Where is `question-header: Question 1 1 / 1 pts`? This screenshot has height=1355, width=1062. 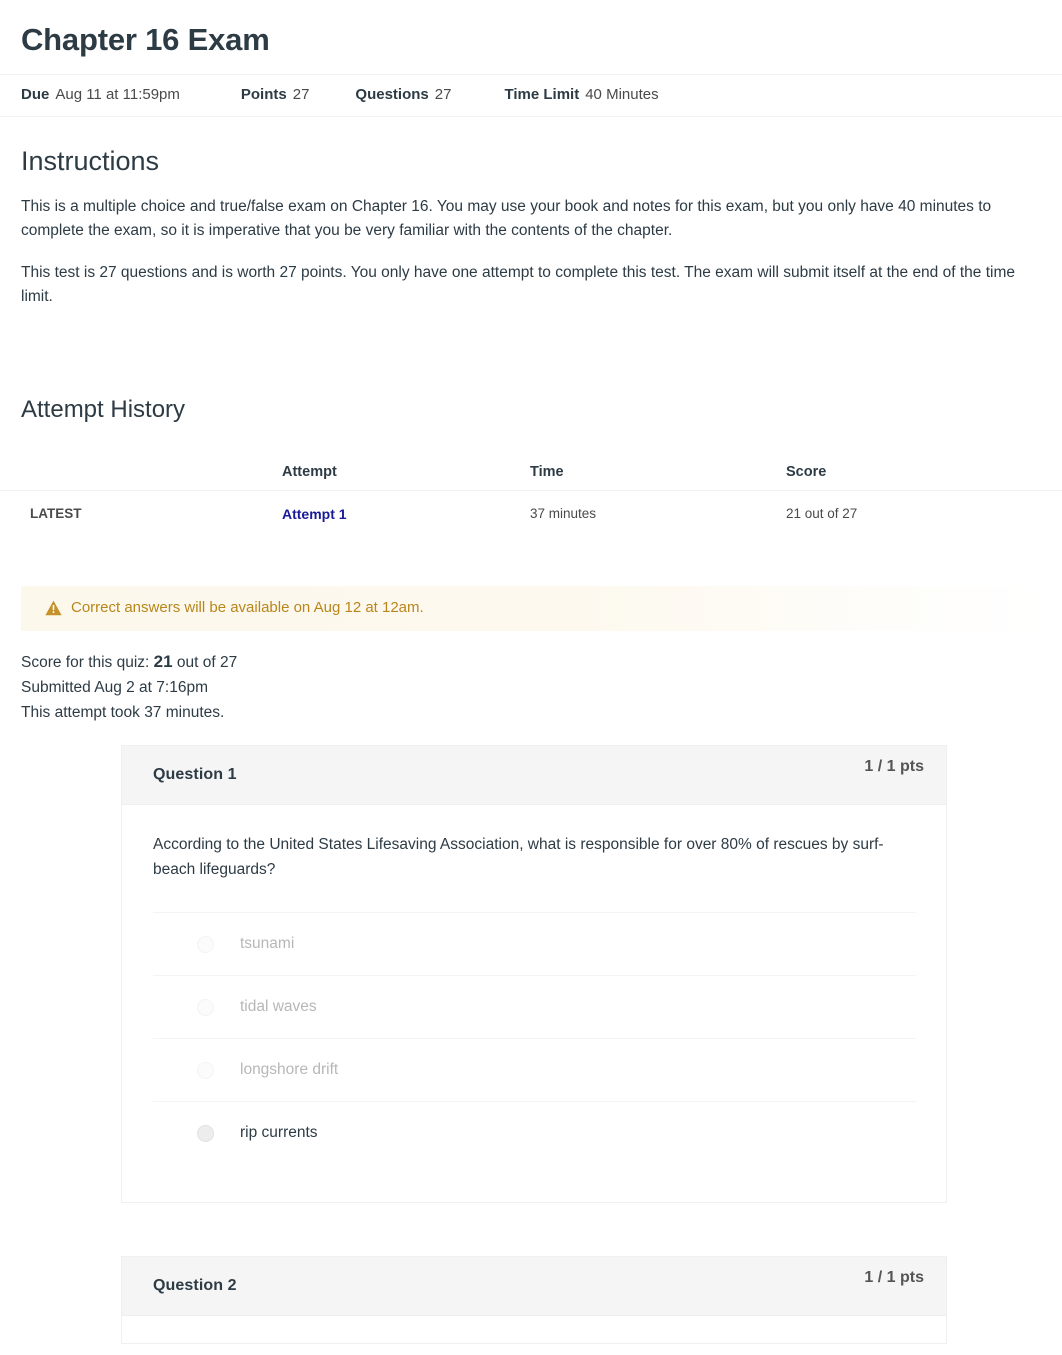 question-header: Question 1 1 / 1 pts is located at coordinates (534, 775).